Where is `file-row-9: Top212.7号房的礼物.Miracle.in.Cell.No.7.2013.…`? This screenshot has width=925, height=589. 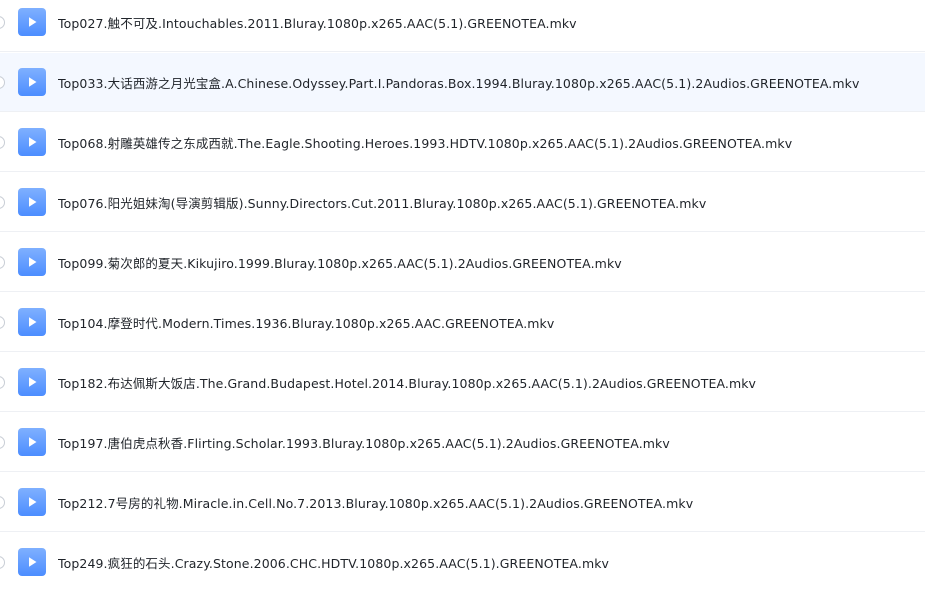 file-row-9: Top212.7号房的礼物.Miracle.in.Cell.No.7.2013.… is located at coordinates (462, 502).